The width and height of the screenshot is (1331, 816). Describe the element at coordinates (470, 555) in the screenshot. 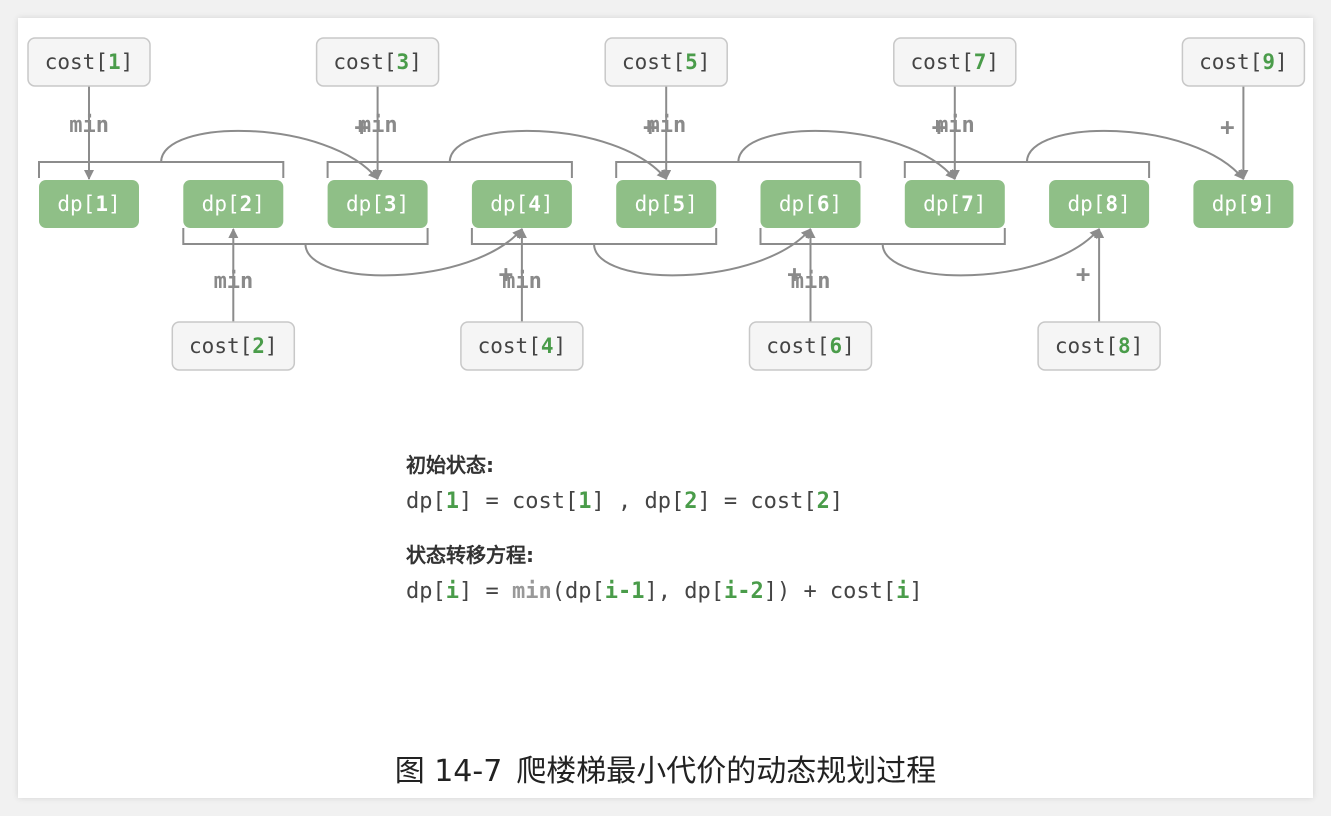

I see `transition-heading: 状态转移方程:` at that location.